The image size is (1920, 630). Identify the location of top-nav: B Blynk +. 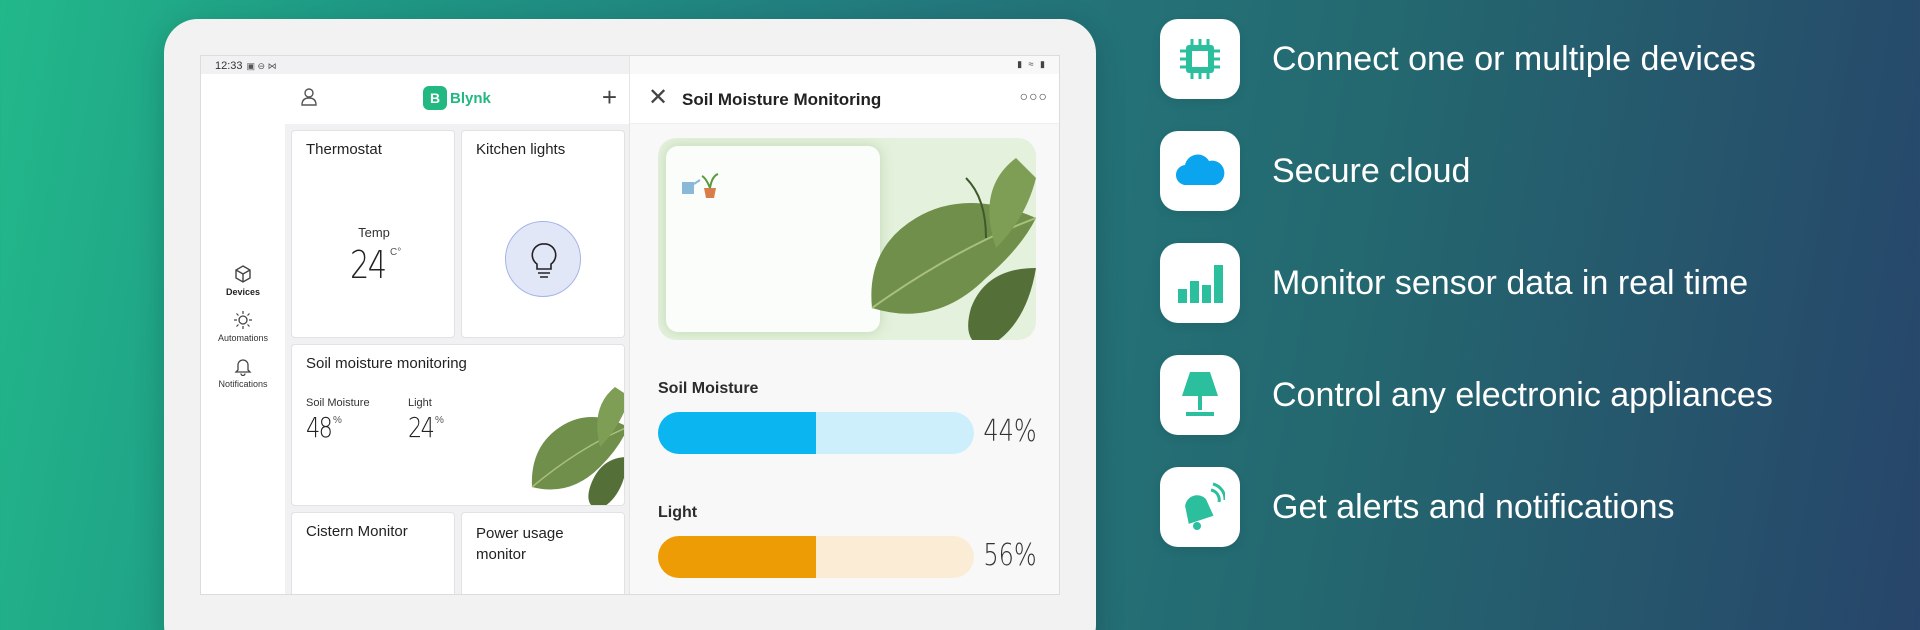
(457, 99).